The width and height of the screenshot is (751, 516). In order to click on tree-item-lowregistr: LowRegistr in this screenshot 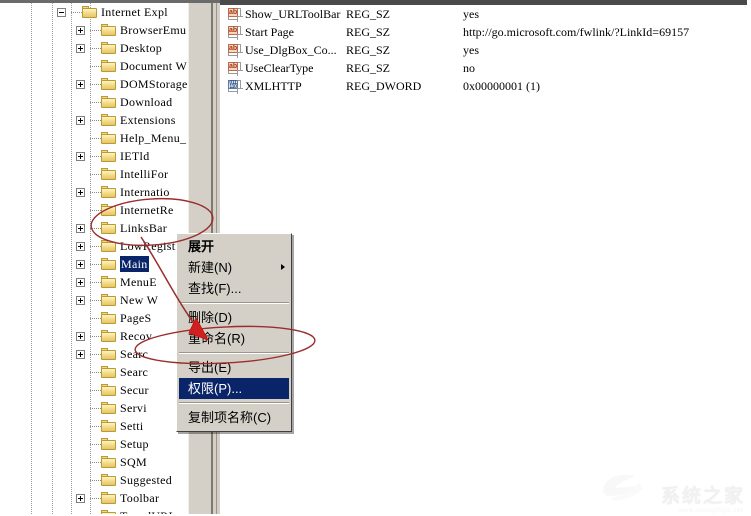, I will do `click(100, 246)`.